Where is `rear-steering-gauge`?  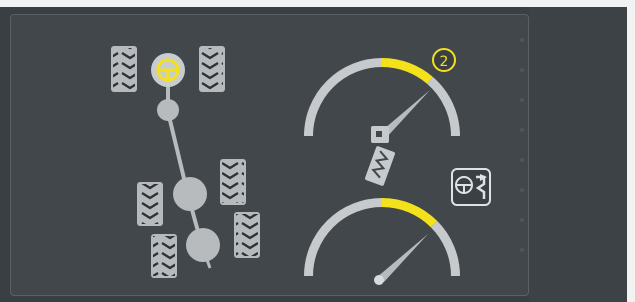 rear-steering-gauge is located at coordinates (382, 241).